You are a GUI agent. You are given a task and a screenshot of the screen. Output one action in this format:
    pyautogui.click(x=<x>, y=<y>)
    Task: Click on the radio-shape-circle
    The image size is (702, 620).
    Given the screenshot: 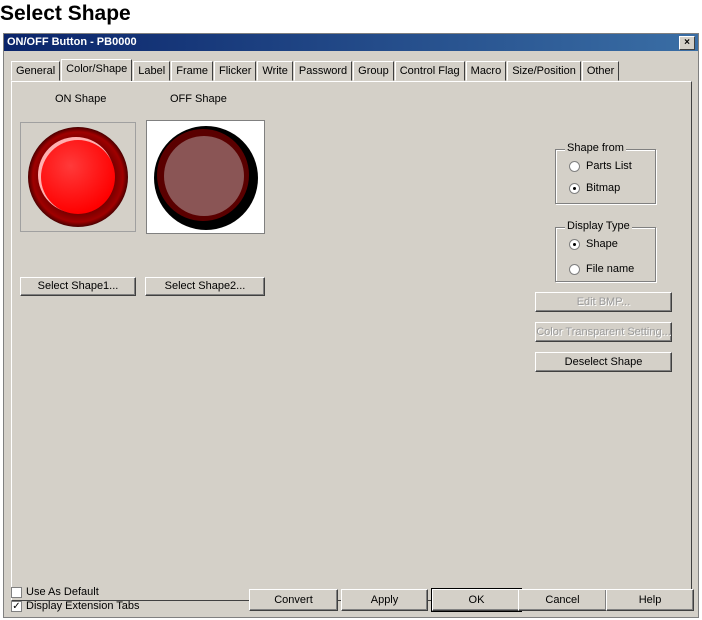 What is the action you would take?
    pyautogui.click(x=574, y=244)
    